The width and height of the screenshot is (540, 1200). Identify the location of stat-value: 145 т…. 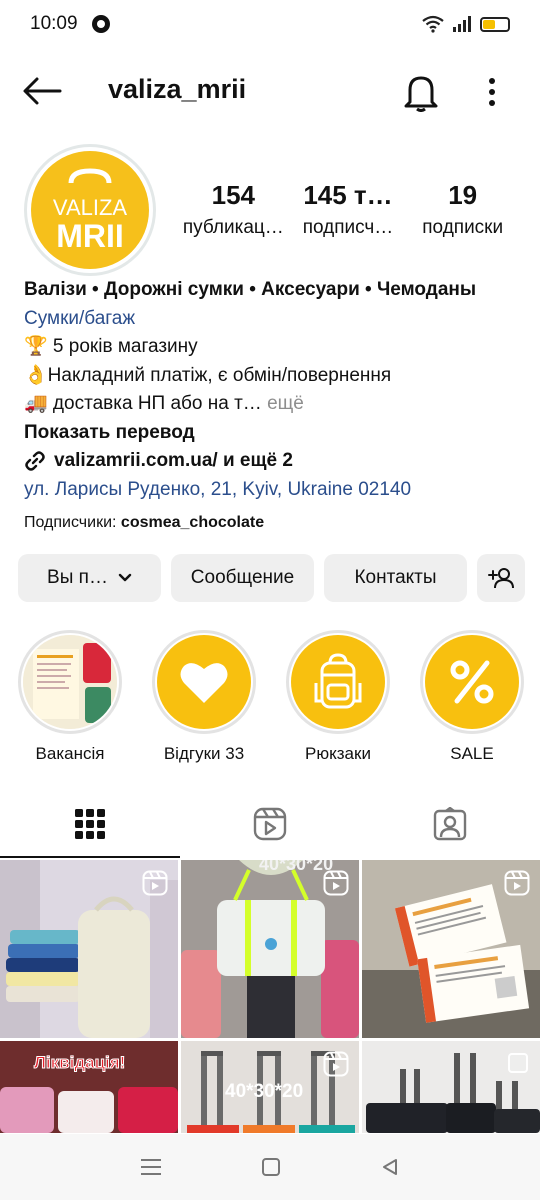
(348, 195).